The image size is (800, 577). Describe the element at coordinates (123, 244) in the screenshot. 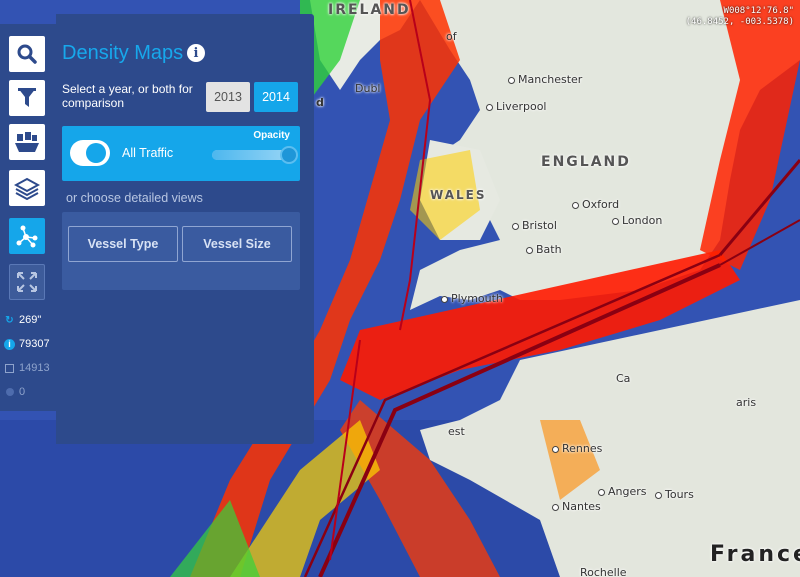

I see `vessel-type-button: Vessel Type` at that location.